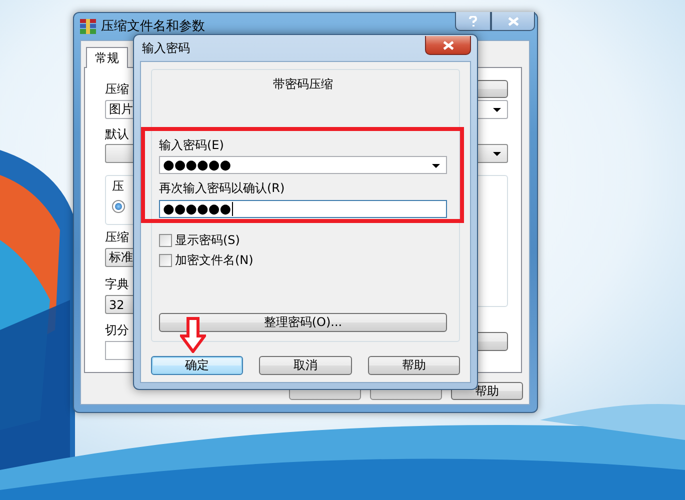 The image size is (685, 500). Describe the element at coordinates (414, 365) in the screenshot. I see `dialog-button: 帮助` at that location.